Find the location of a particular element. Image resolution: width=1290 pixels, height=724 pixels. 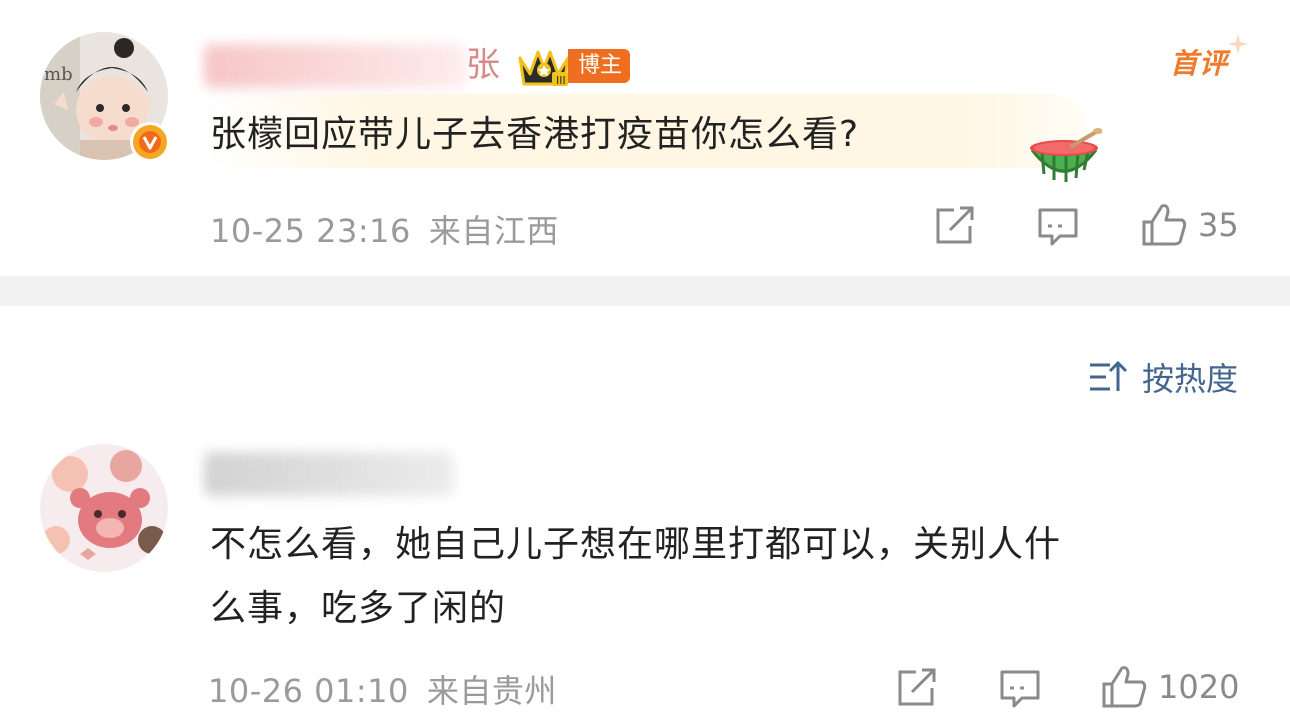

sort-by-hot-button: 按热度 is located at coordinates (1163, 377).